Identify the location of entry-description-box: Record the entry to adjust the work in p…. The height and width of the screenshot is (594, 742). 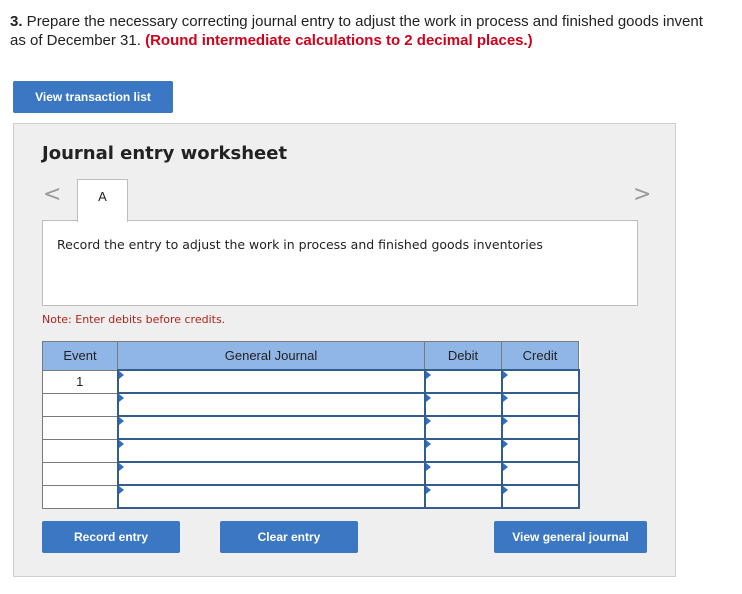
(340, 263).